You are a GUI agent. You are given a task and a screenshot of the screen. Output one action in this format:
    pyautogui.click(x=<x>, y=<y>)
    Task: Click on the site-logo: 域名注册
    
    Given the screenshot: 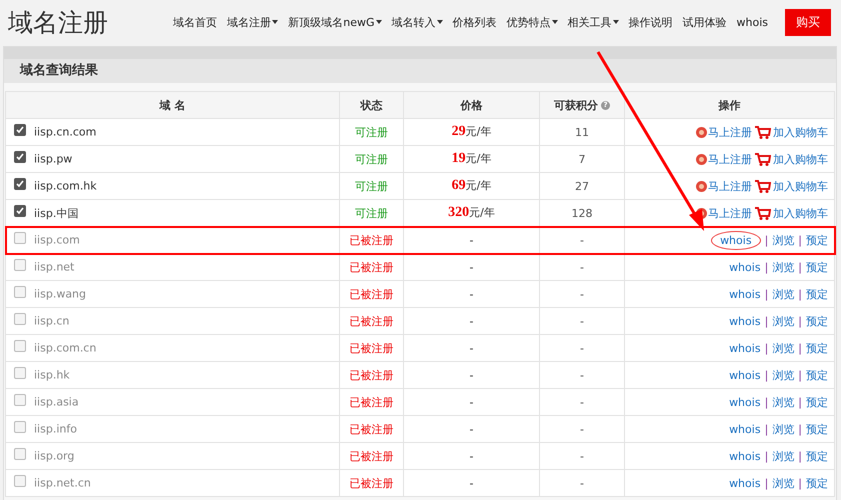 What is the action you would take?
    pyautogui.click(x=58, y=22)
    